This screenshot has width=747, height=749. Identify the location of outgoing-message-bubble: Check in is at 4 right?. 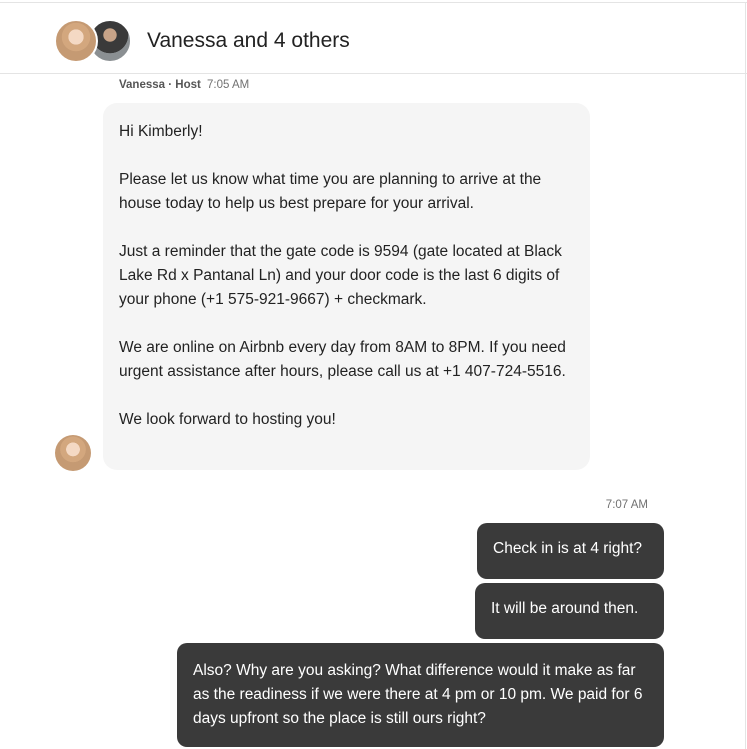
(570, 551).